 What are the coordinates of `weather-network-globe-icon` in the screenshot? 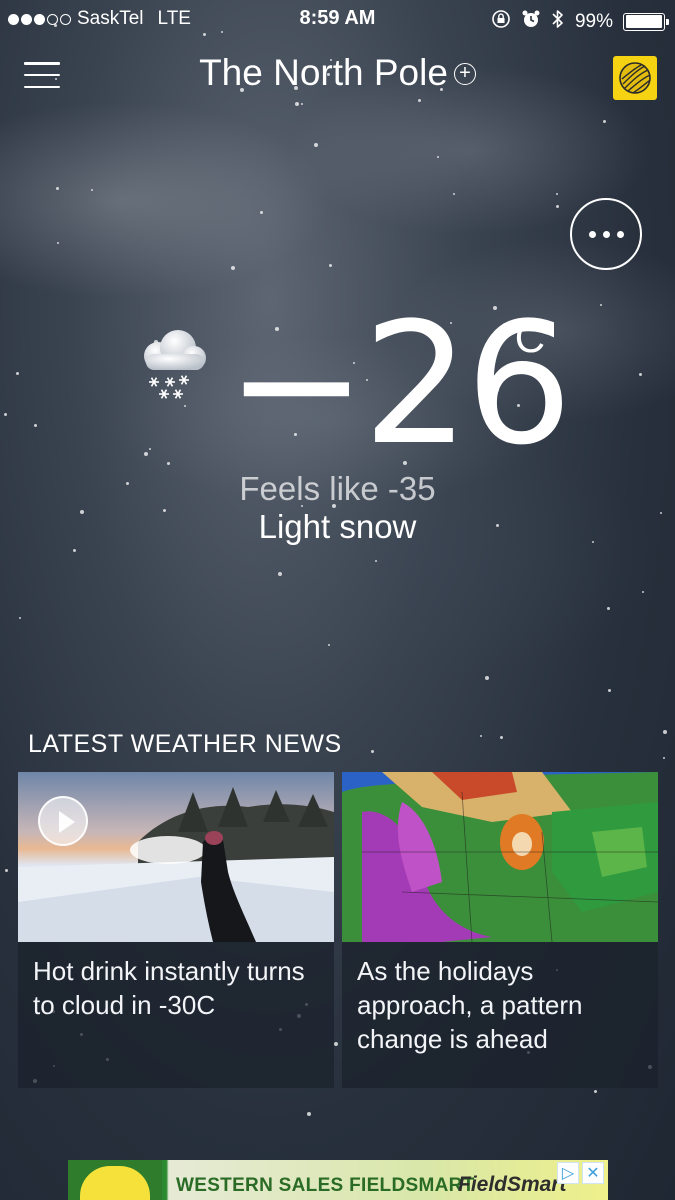 It's located at (635, 78).